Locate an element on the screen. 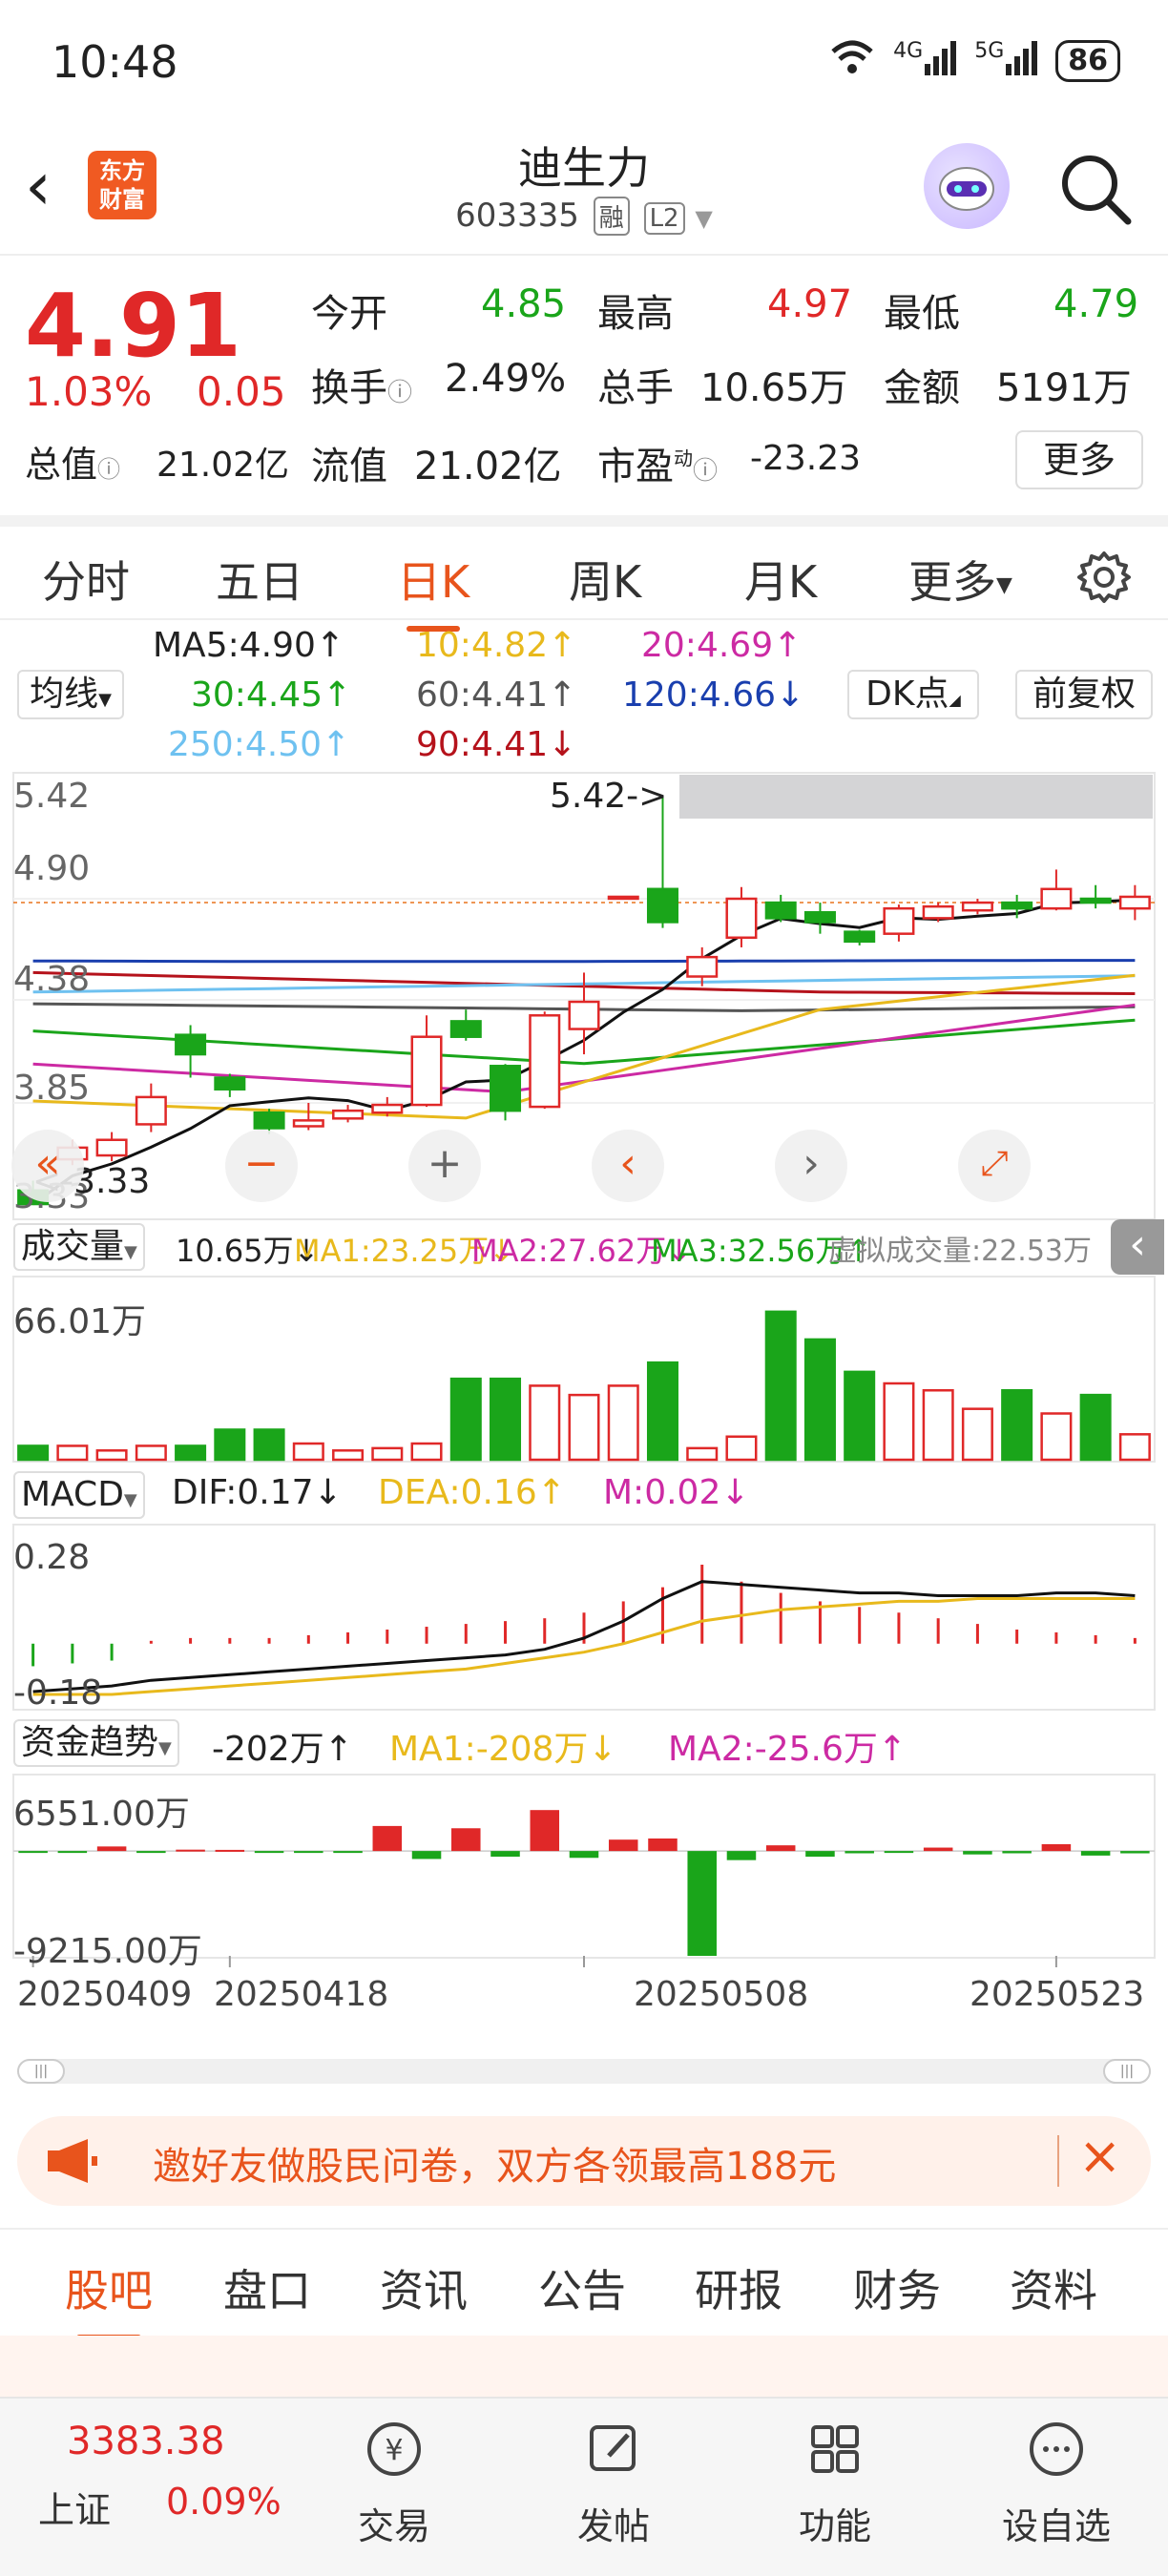  trade-button: ¥ 交易 is located at coordinates (394, 2482).